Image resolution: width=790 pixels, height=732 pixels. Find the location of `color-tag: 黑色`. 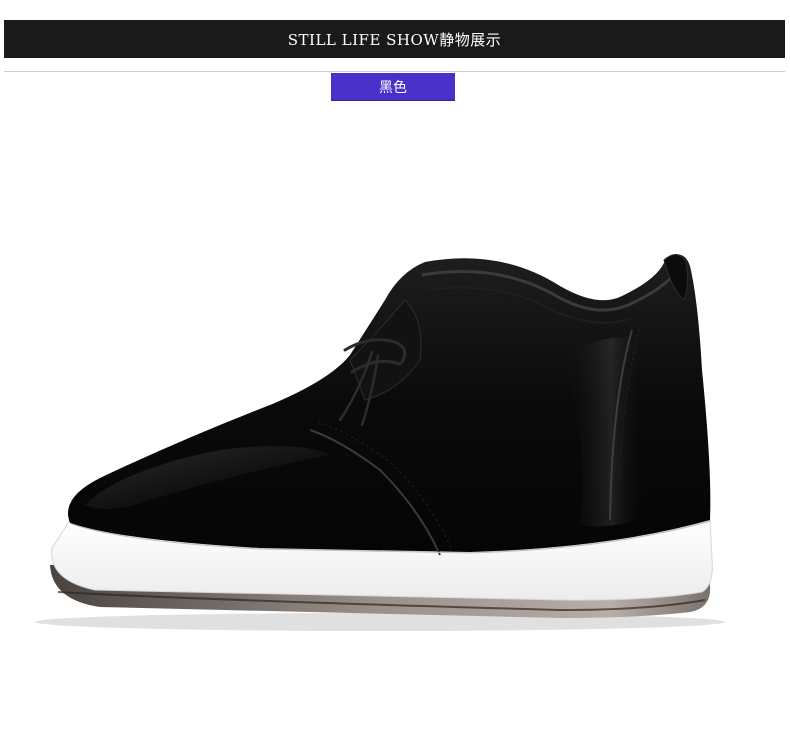

color-tag: 黑色 is located at coordinates (393, 86).